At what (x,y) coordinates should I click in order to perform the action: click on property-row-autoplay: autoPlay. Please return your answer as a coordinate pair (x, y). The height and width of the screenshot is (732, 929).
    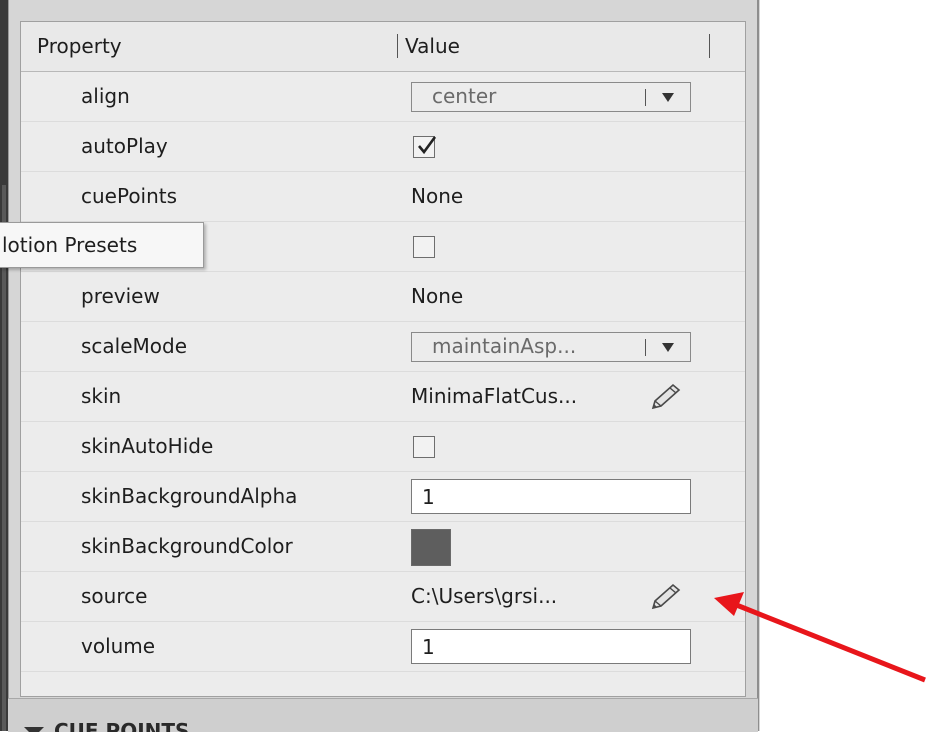
    Looking at the image, I should click on (383, 147).